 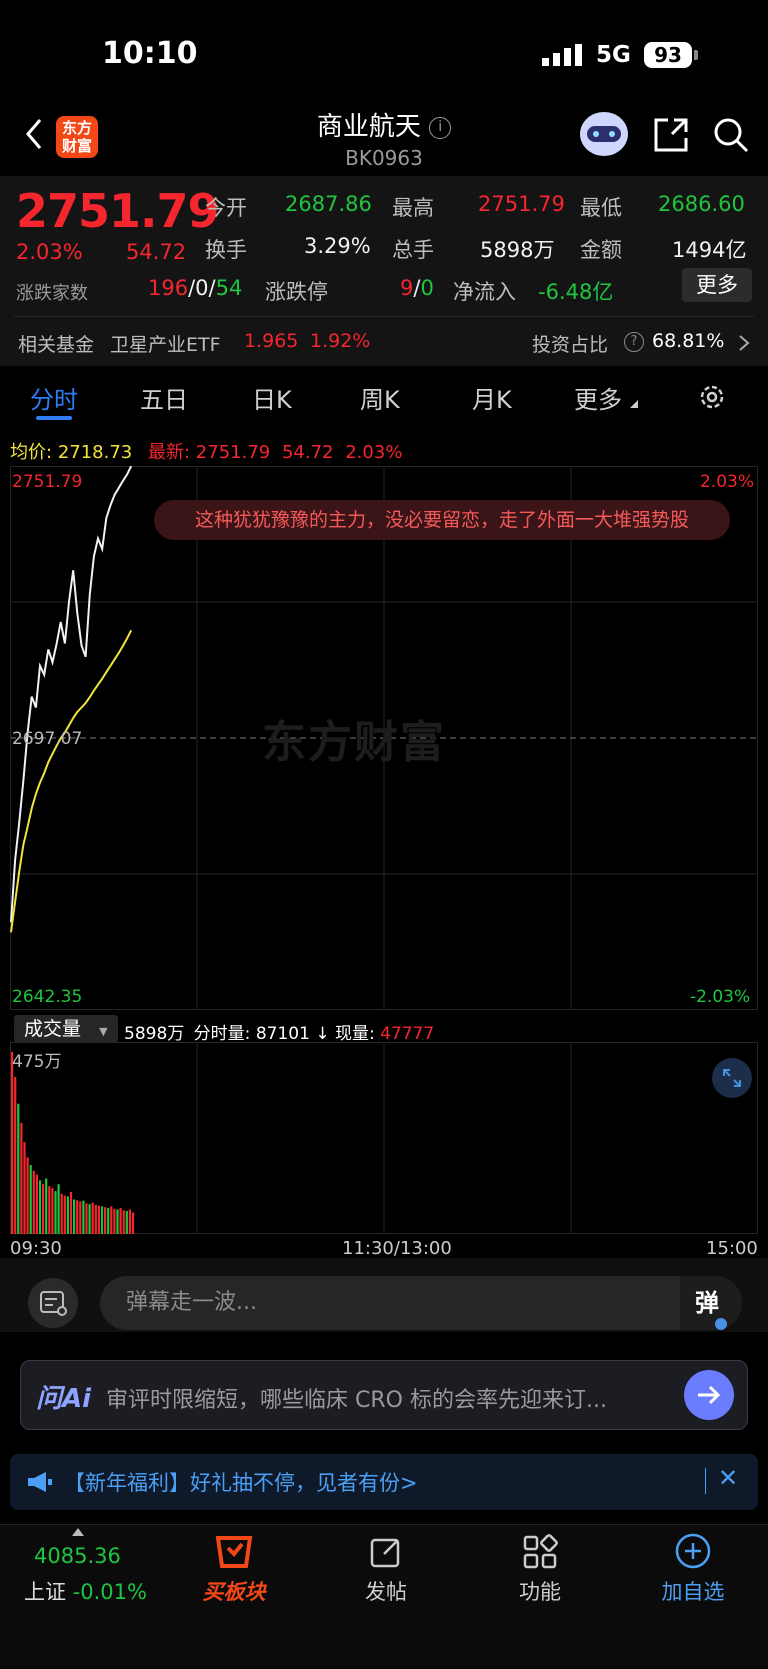 I want to click on time-start: 09:30, so click(x=36, y=1248).